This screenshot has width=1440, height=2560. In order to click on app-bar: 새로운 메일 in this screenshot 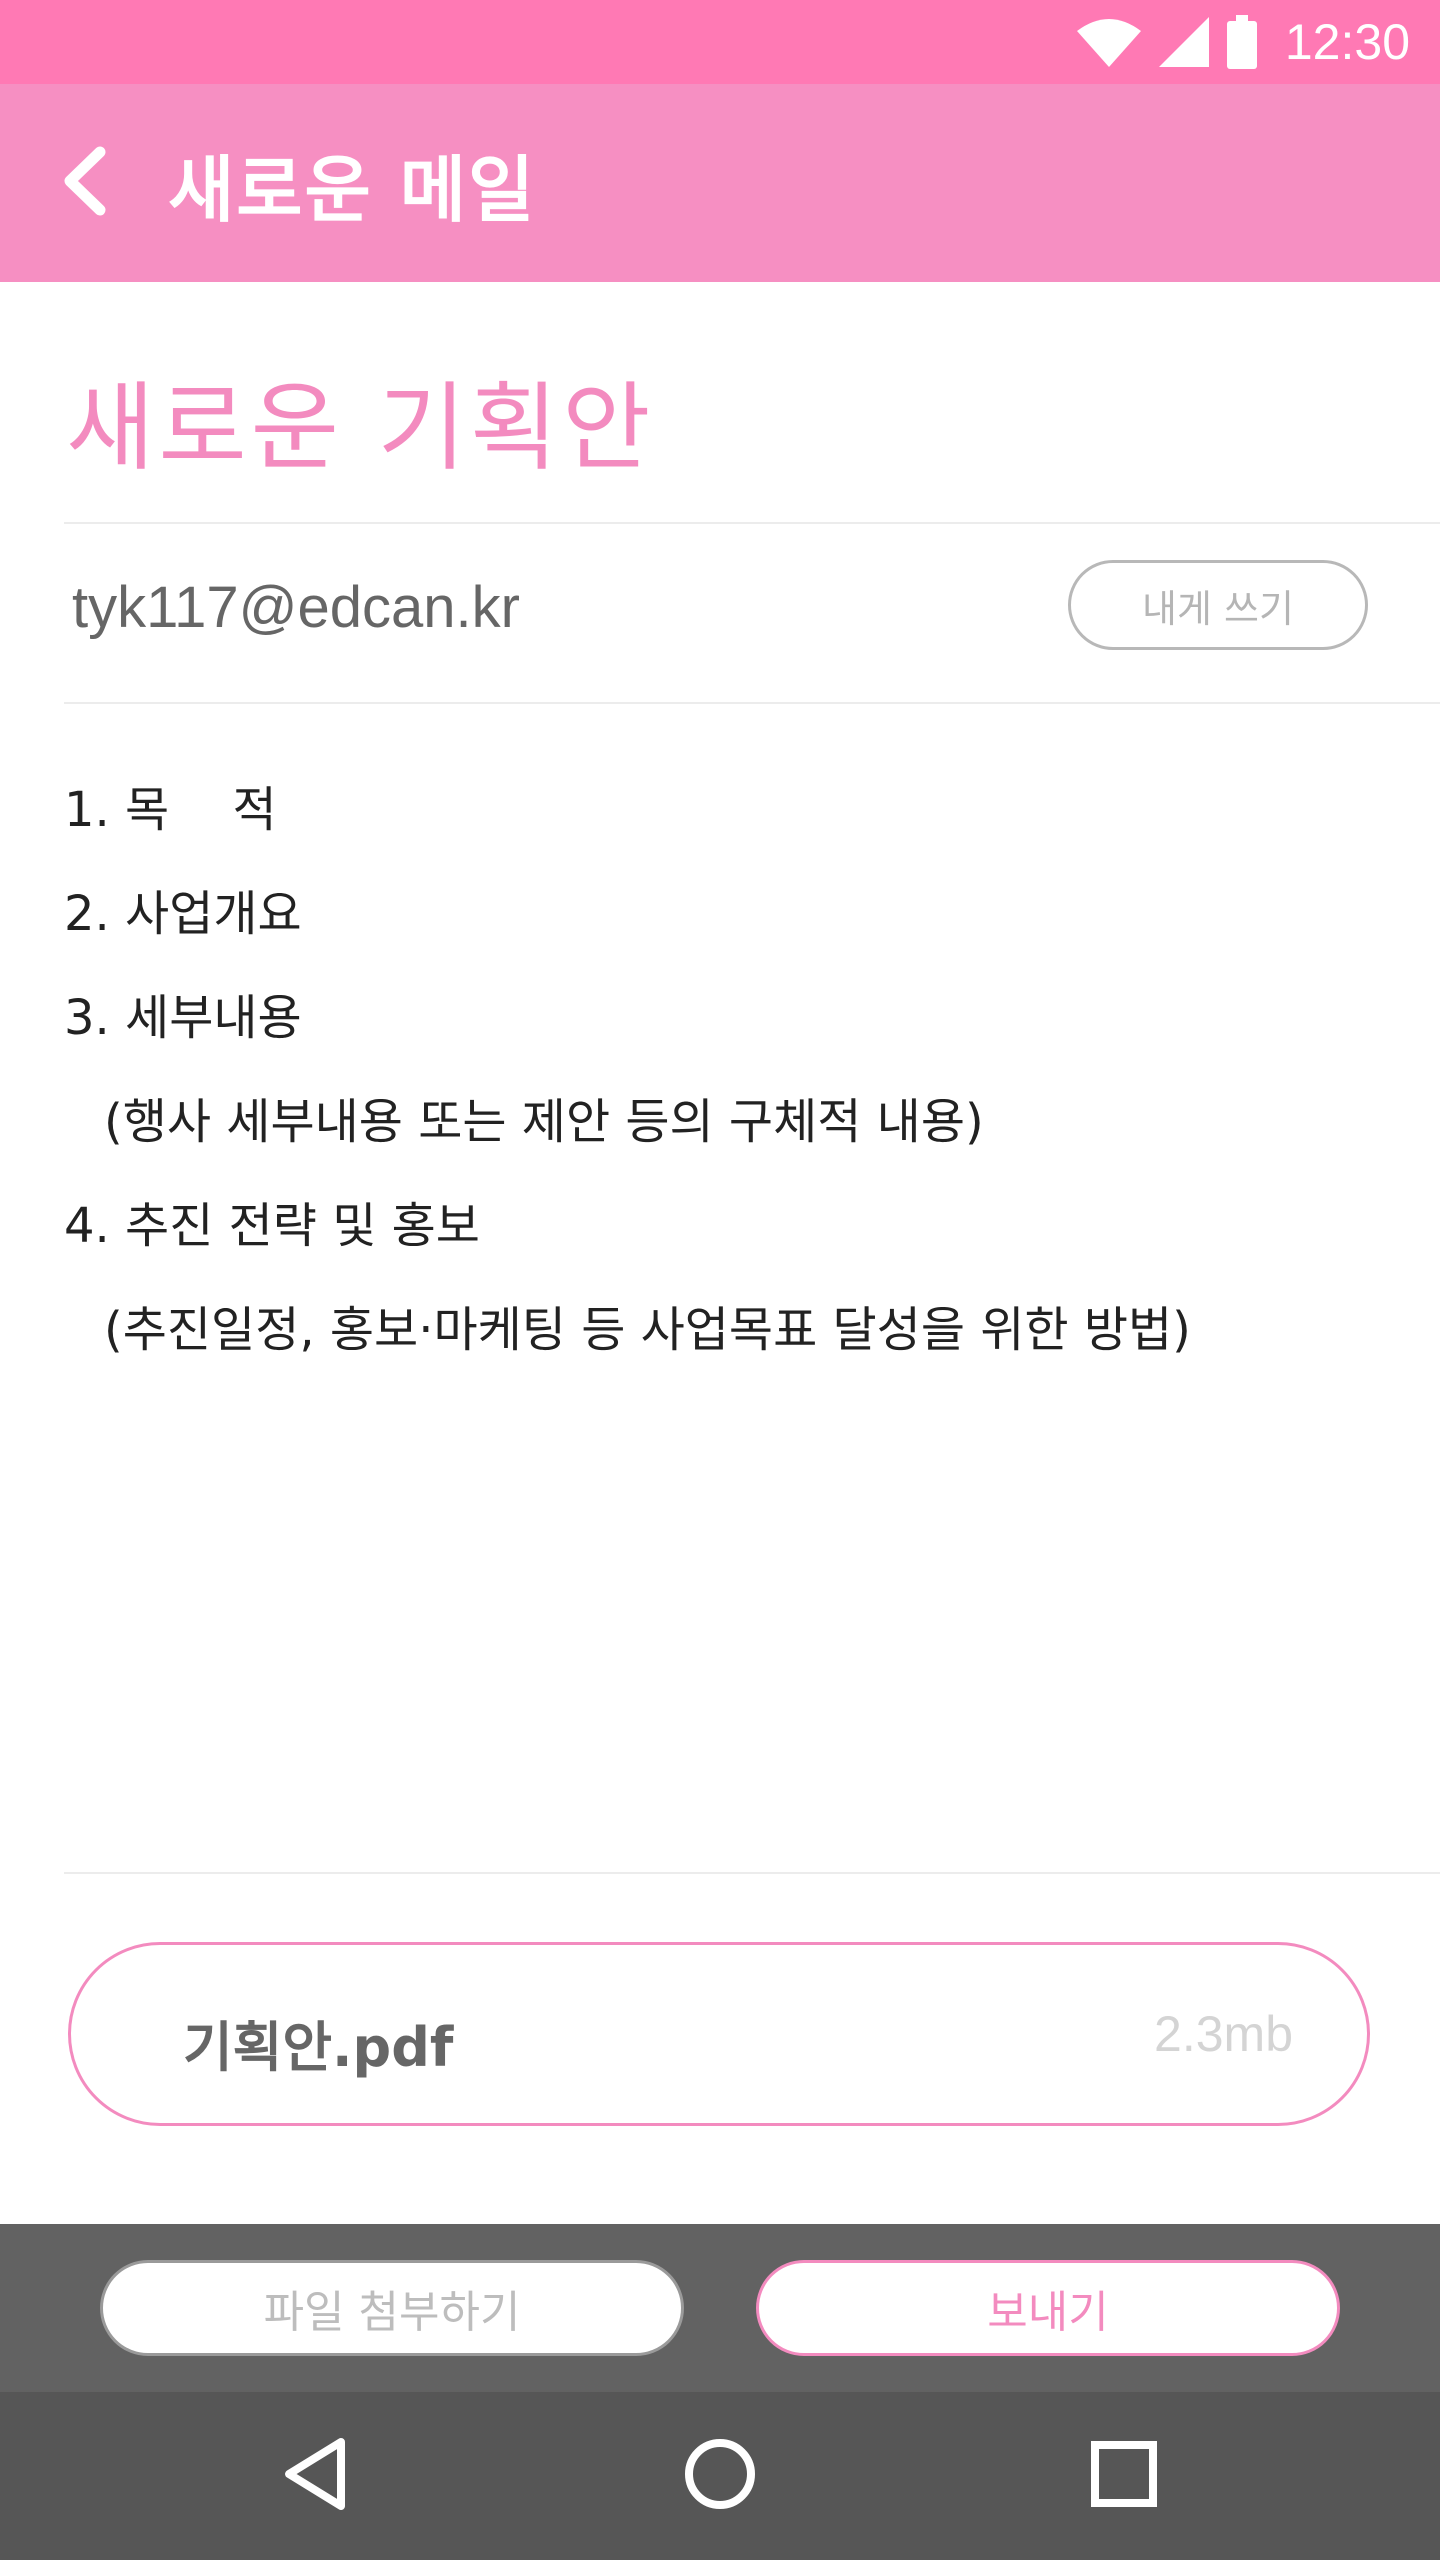, I will do `click(720, 183)`.